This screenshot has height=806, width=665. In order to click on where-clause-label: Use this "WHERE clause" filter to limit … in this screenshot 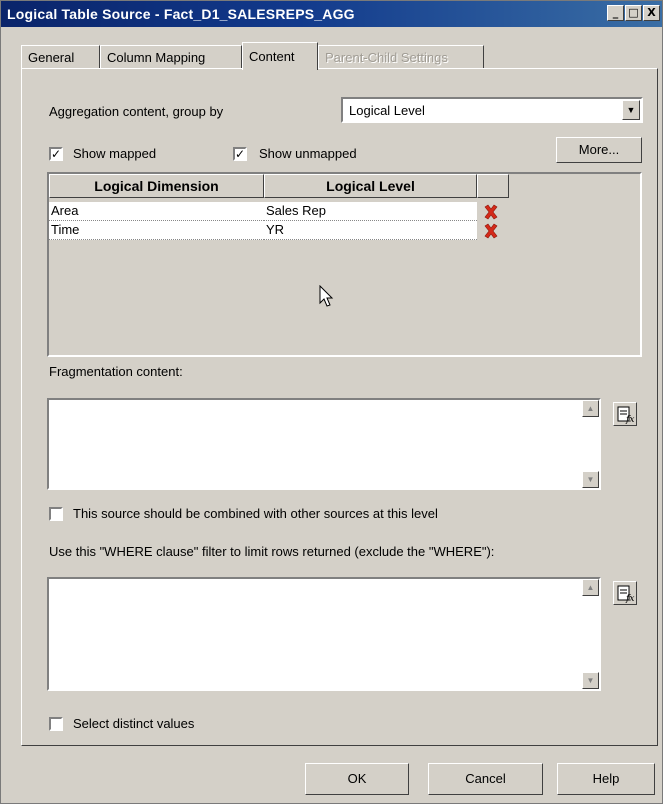, I will do `click(272, 551)`.